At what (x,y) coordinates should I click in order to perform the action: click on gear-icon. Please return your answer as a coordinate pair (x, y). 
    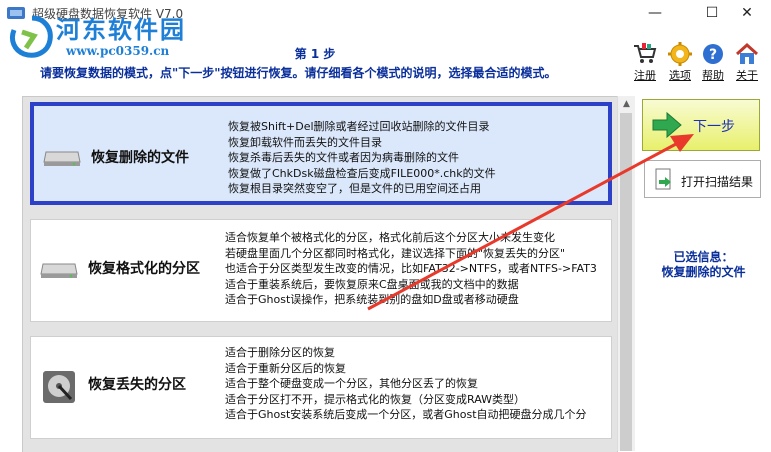
    Looking at the image, I should click on (680, 54).